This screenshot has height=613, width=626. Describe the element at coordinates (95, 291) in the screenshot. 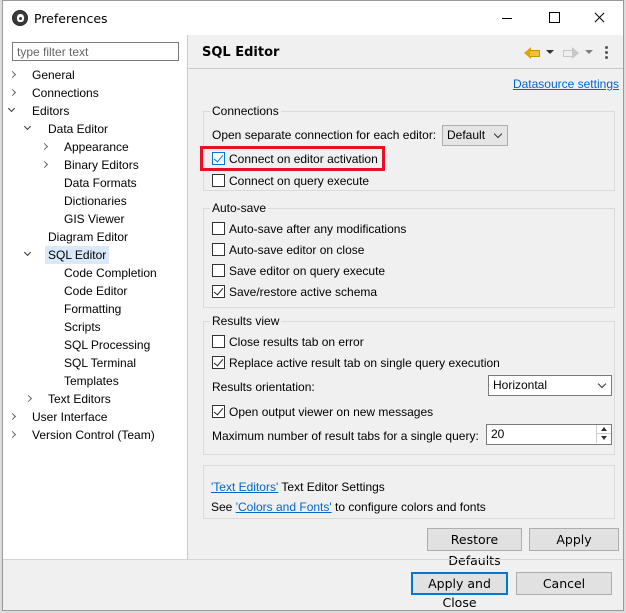

I see `tree-item: Code Editor` at that location.